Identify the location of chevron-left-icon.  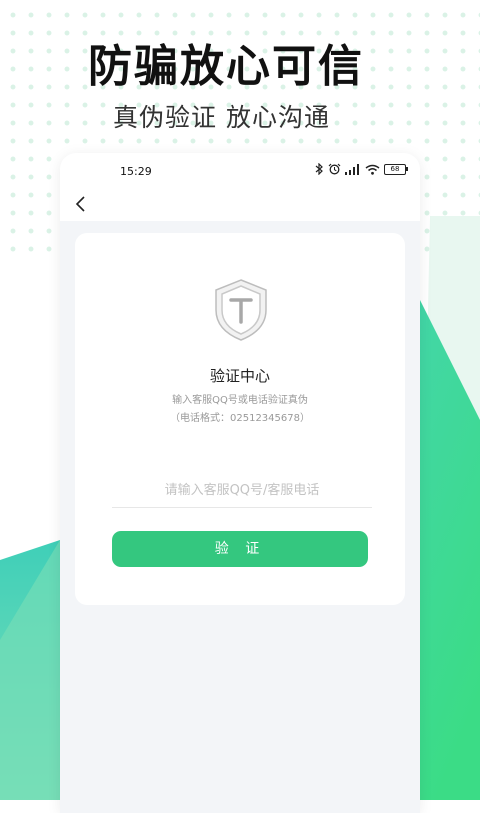
(81, 204).